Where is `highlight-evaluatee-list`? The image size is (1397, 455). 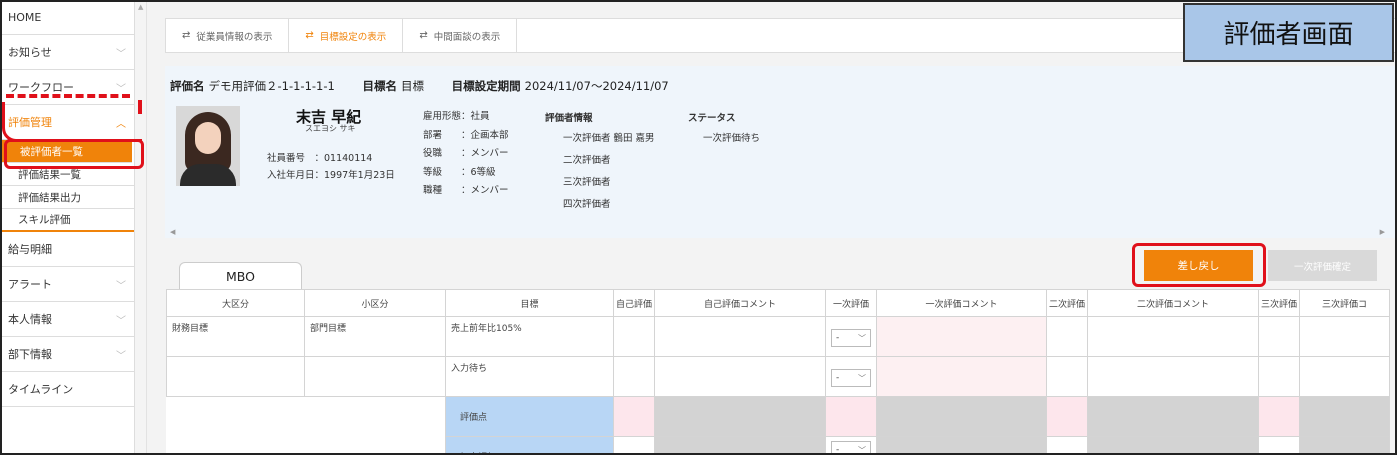
highlight-evaluatee-list is located at coordinates (74, 154).